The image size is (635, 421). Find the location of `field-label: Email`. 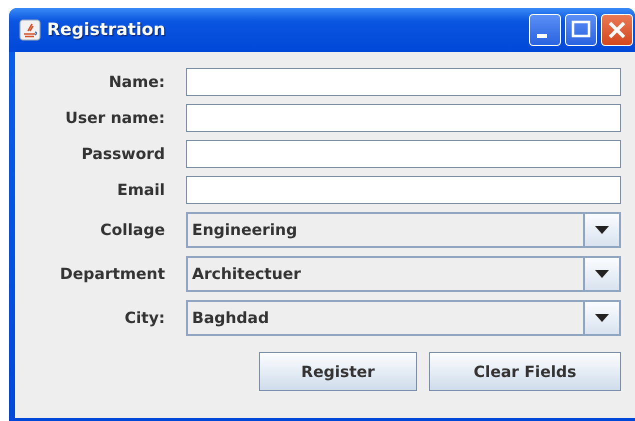

field-label: Email is located at coordinates (140, 190).